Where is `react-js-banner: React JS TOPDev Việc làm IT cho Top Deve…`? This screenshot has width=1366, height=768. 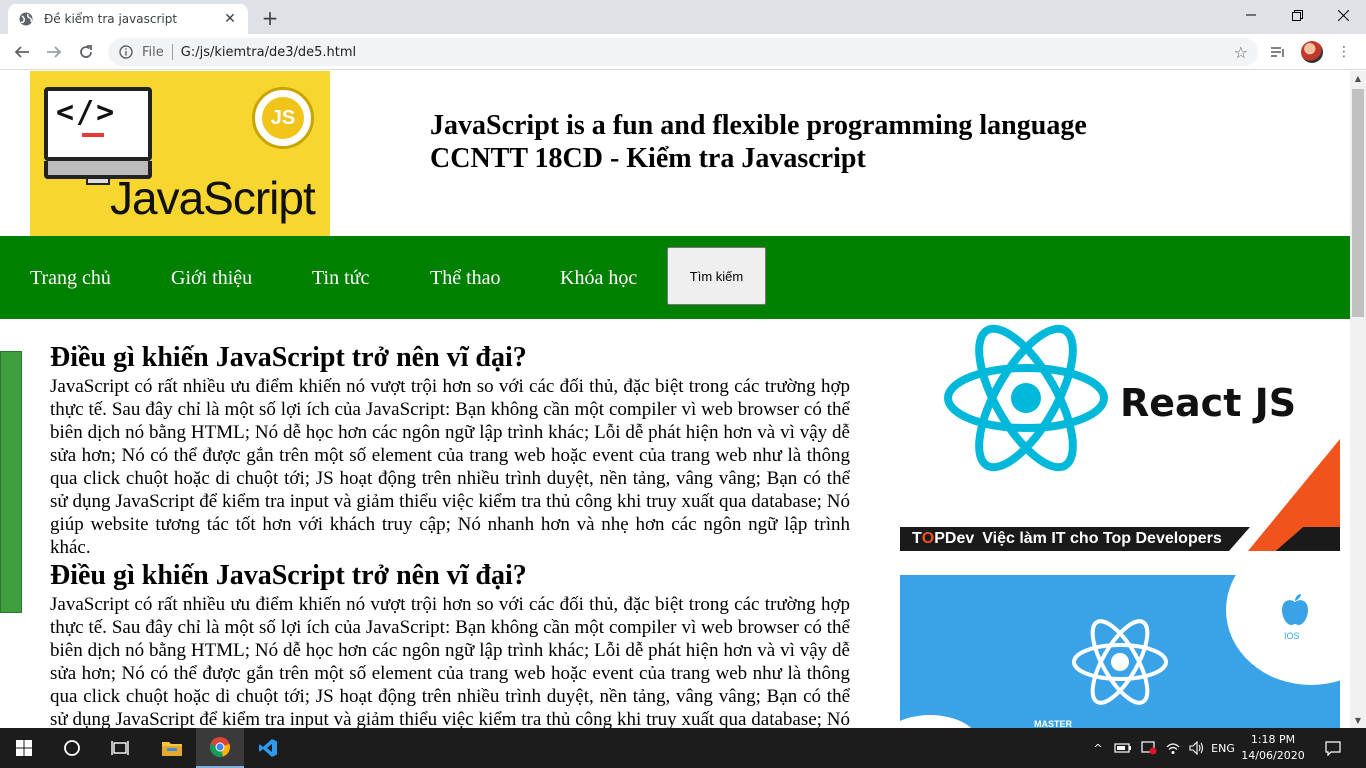
react-js-banner: React JS TOPDev Việc làm IT cho Top Deve… is located at coordinates (1120, 435).